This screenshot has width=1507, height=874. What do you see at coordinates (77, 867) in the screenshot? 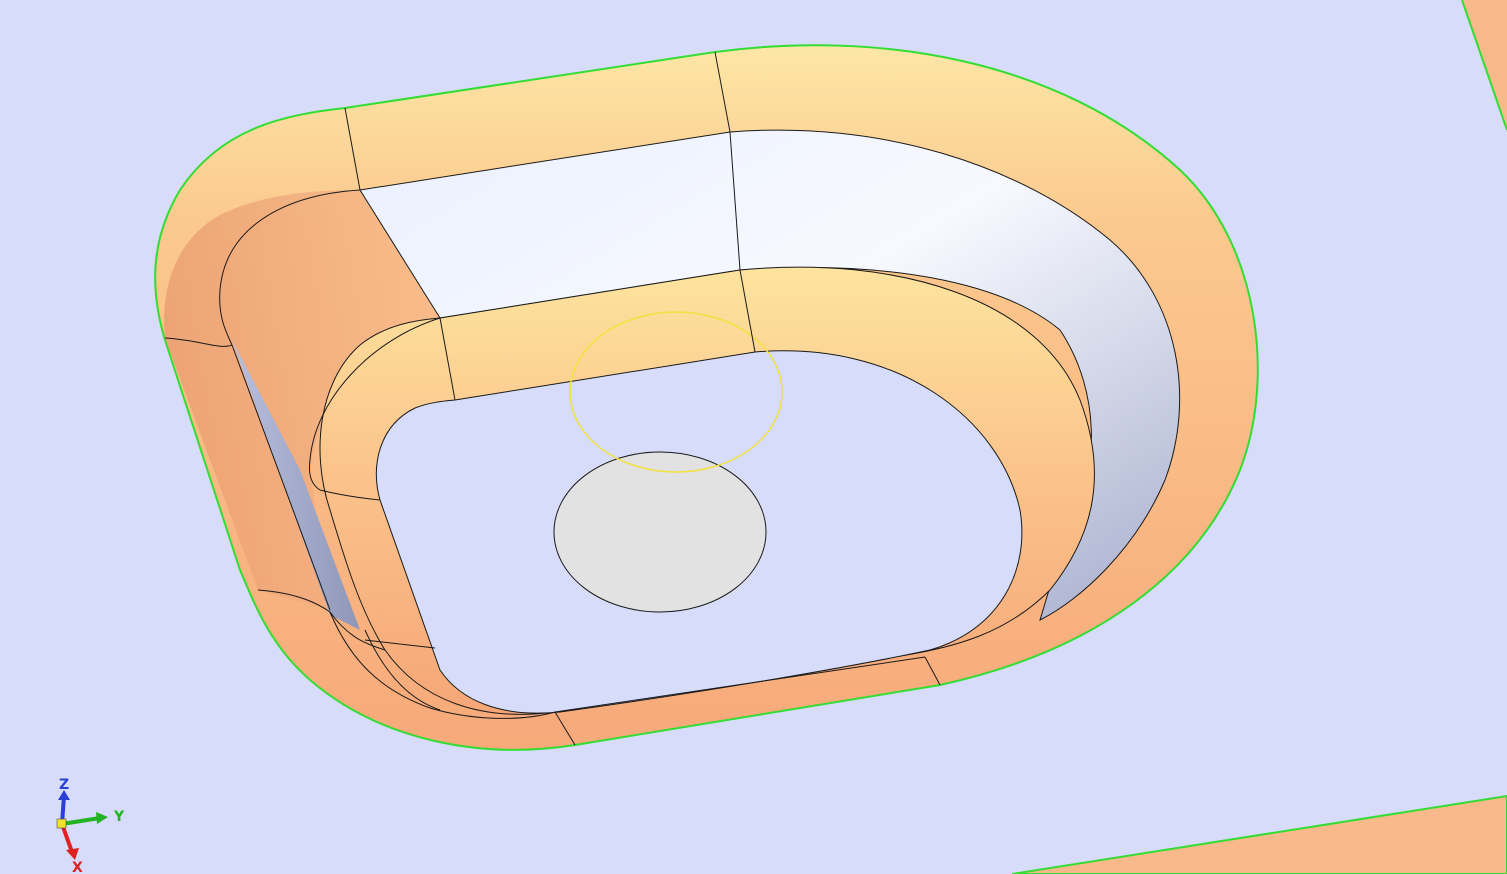
I see `triad-x-label: X` at bounding box center [77, 867].